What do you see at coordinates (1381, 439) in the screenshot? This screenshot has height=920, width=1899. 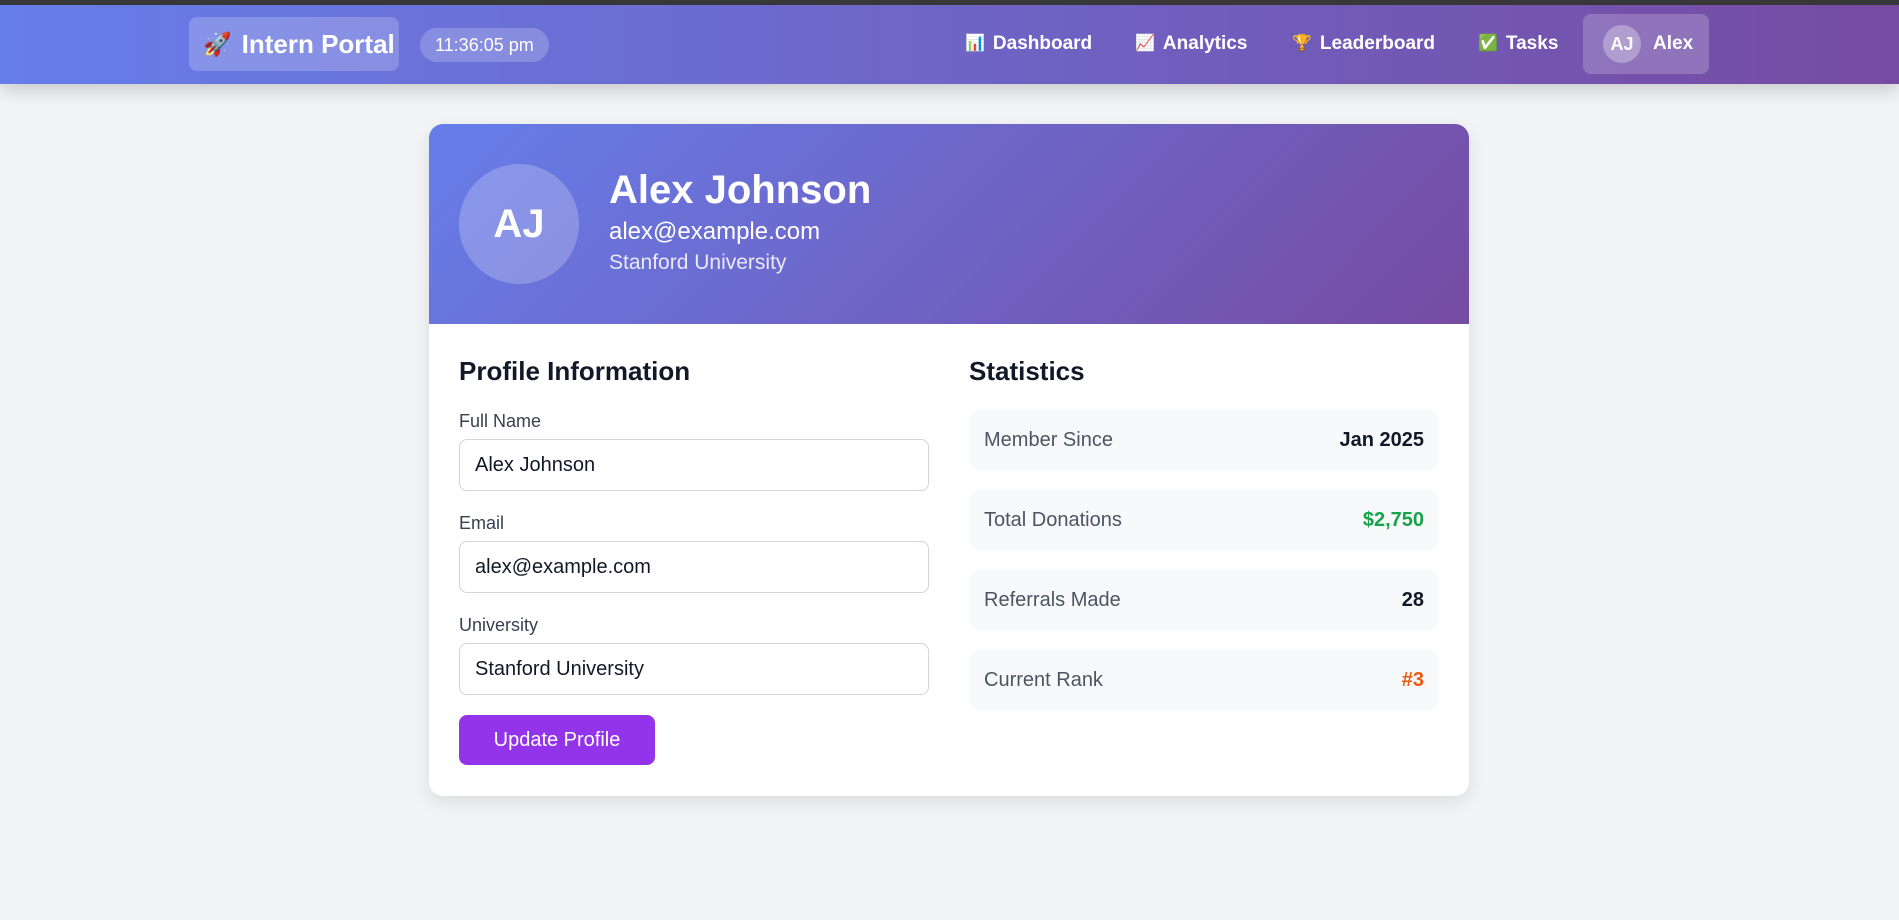 I see `stat-value: Jan 2025` at bounding box center [1381, 439].